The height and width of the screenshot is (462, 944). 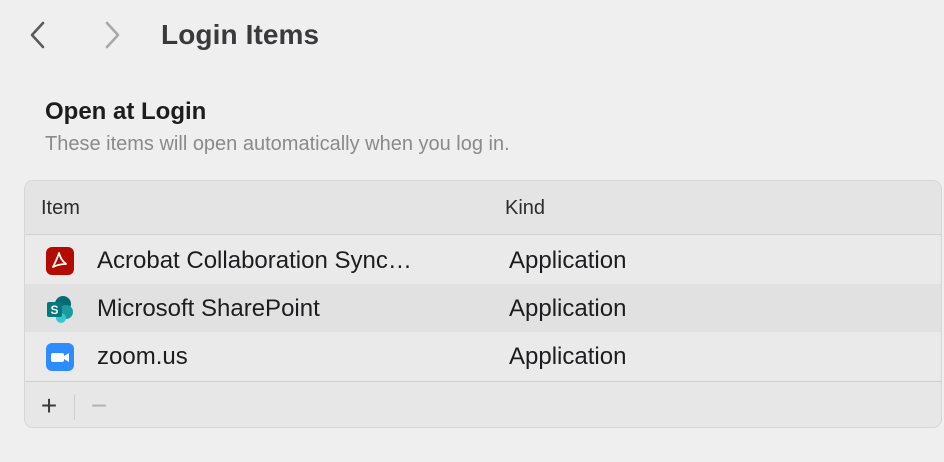 What do you see at coordinates (54, 310) in the screenshot?
I see `svg-text: S` at bounding box center [54, 310].